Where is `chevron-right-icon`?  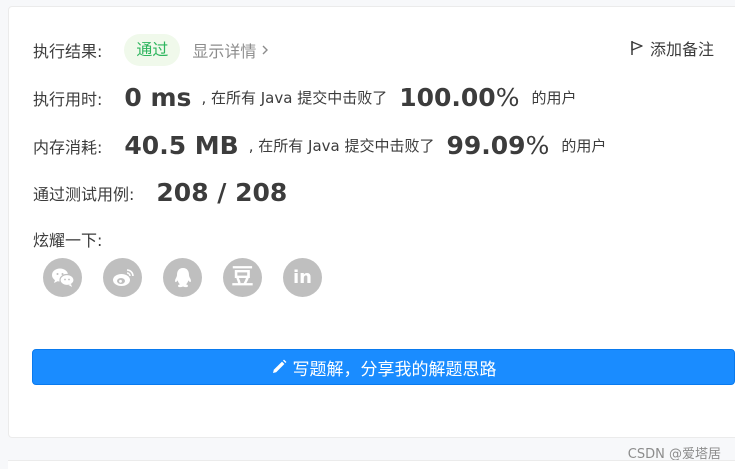
chevron-right-icon is located at coordinates (265, 50).